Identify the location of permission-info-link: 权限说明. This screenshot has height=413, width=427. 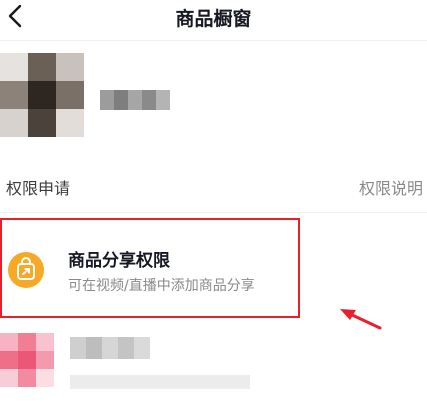
(391, 187).